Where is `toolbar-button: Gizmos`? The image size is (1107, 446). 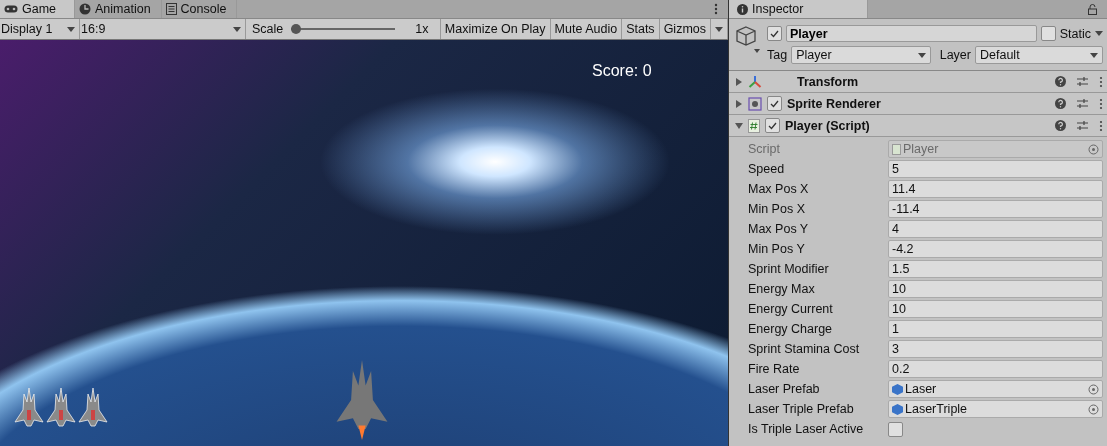
toolbar-button: Gizmos is located at coordinates (685, 29).